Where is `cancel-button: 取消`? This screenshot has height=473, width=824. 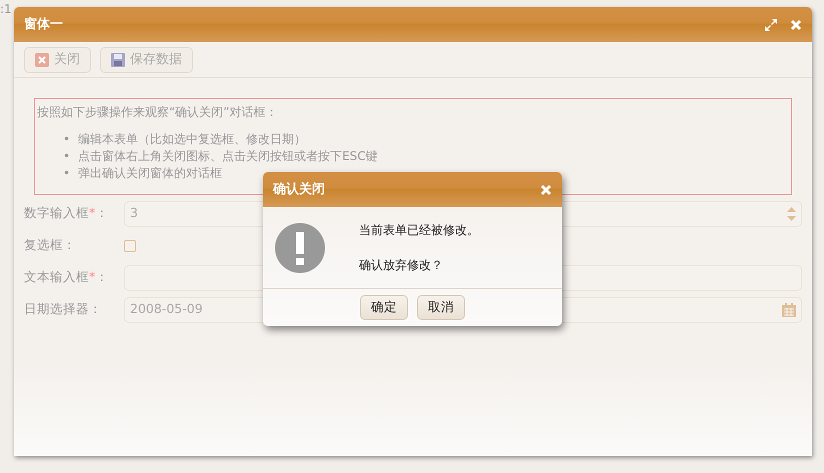 cancel-button: 取消 is located at coordinates (441, 307).